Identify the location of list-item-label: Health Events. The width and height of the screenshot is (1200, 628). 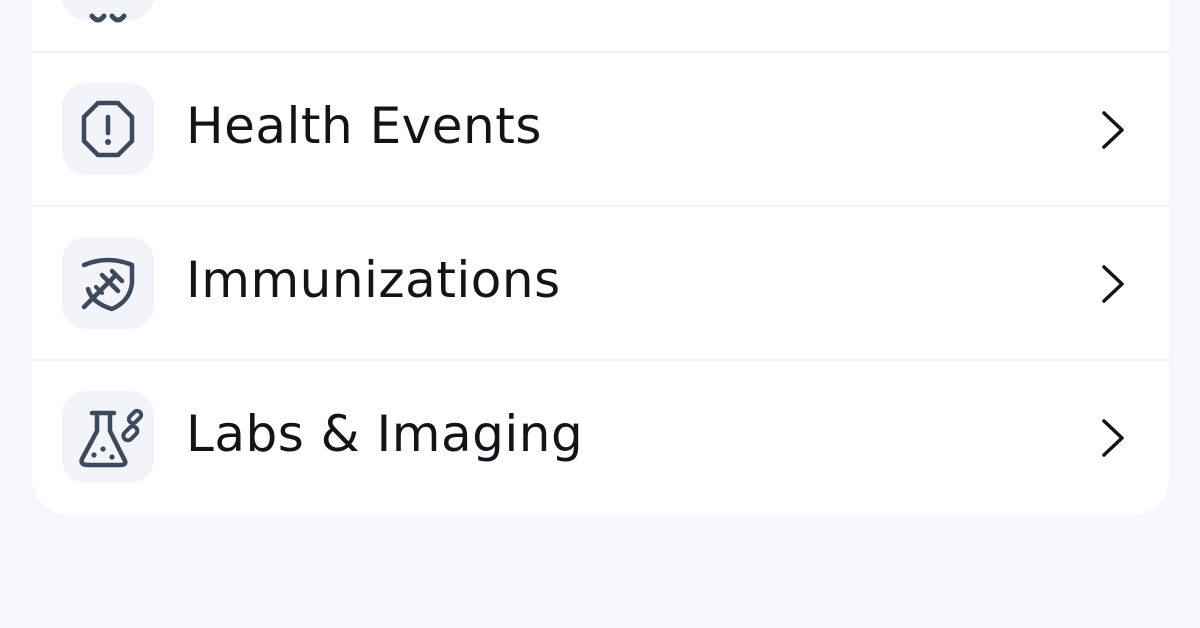
(364, 126).